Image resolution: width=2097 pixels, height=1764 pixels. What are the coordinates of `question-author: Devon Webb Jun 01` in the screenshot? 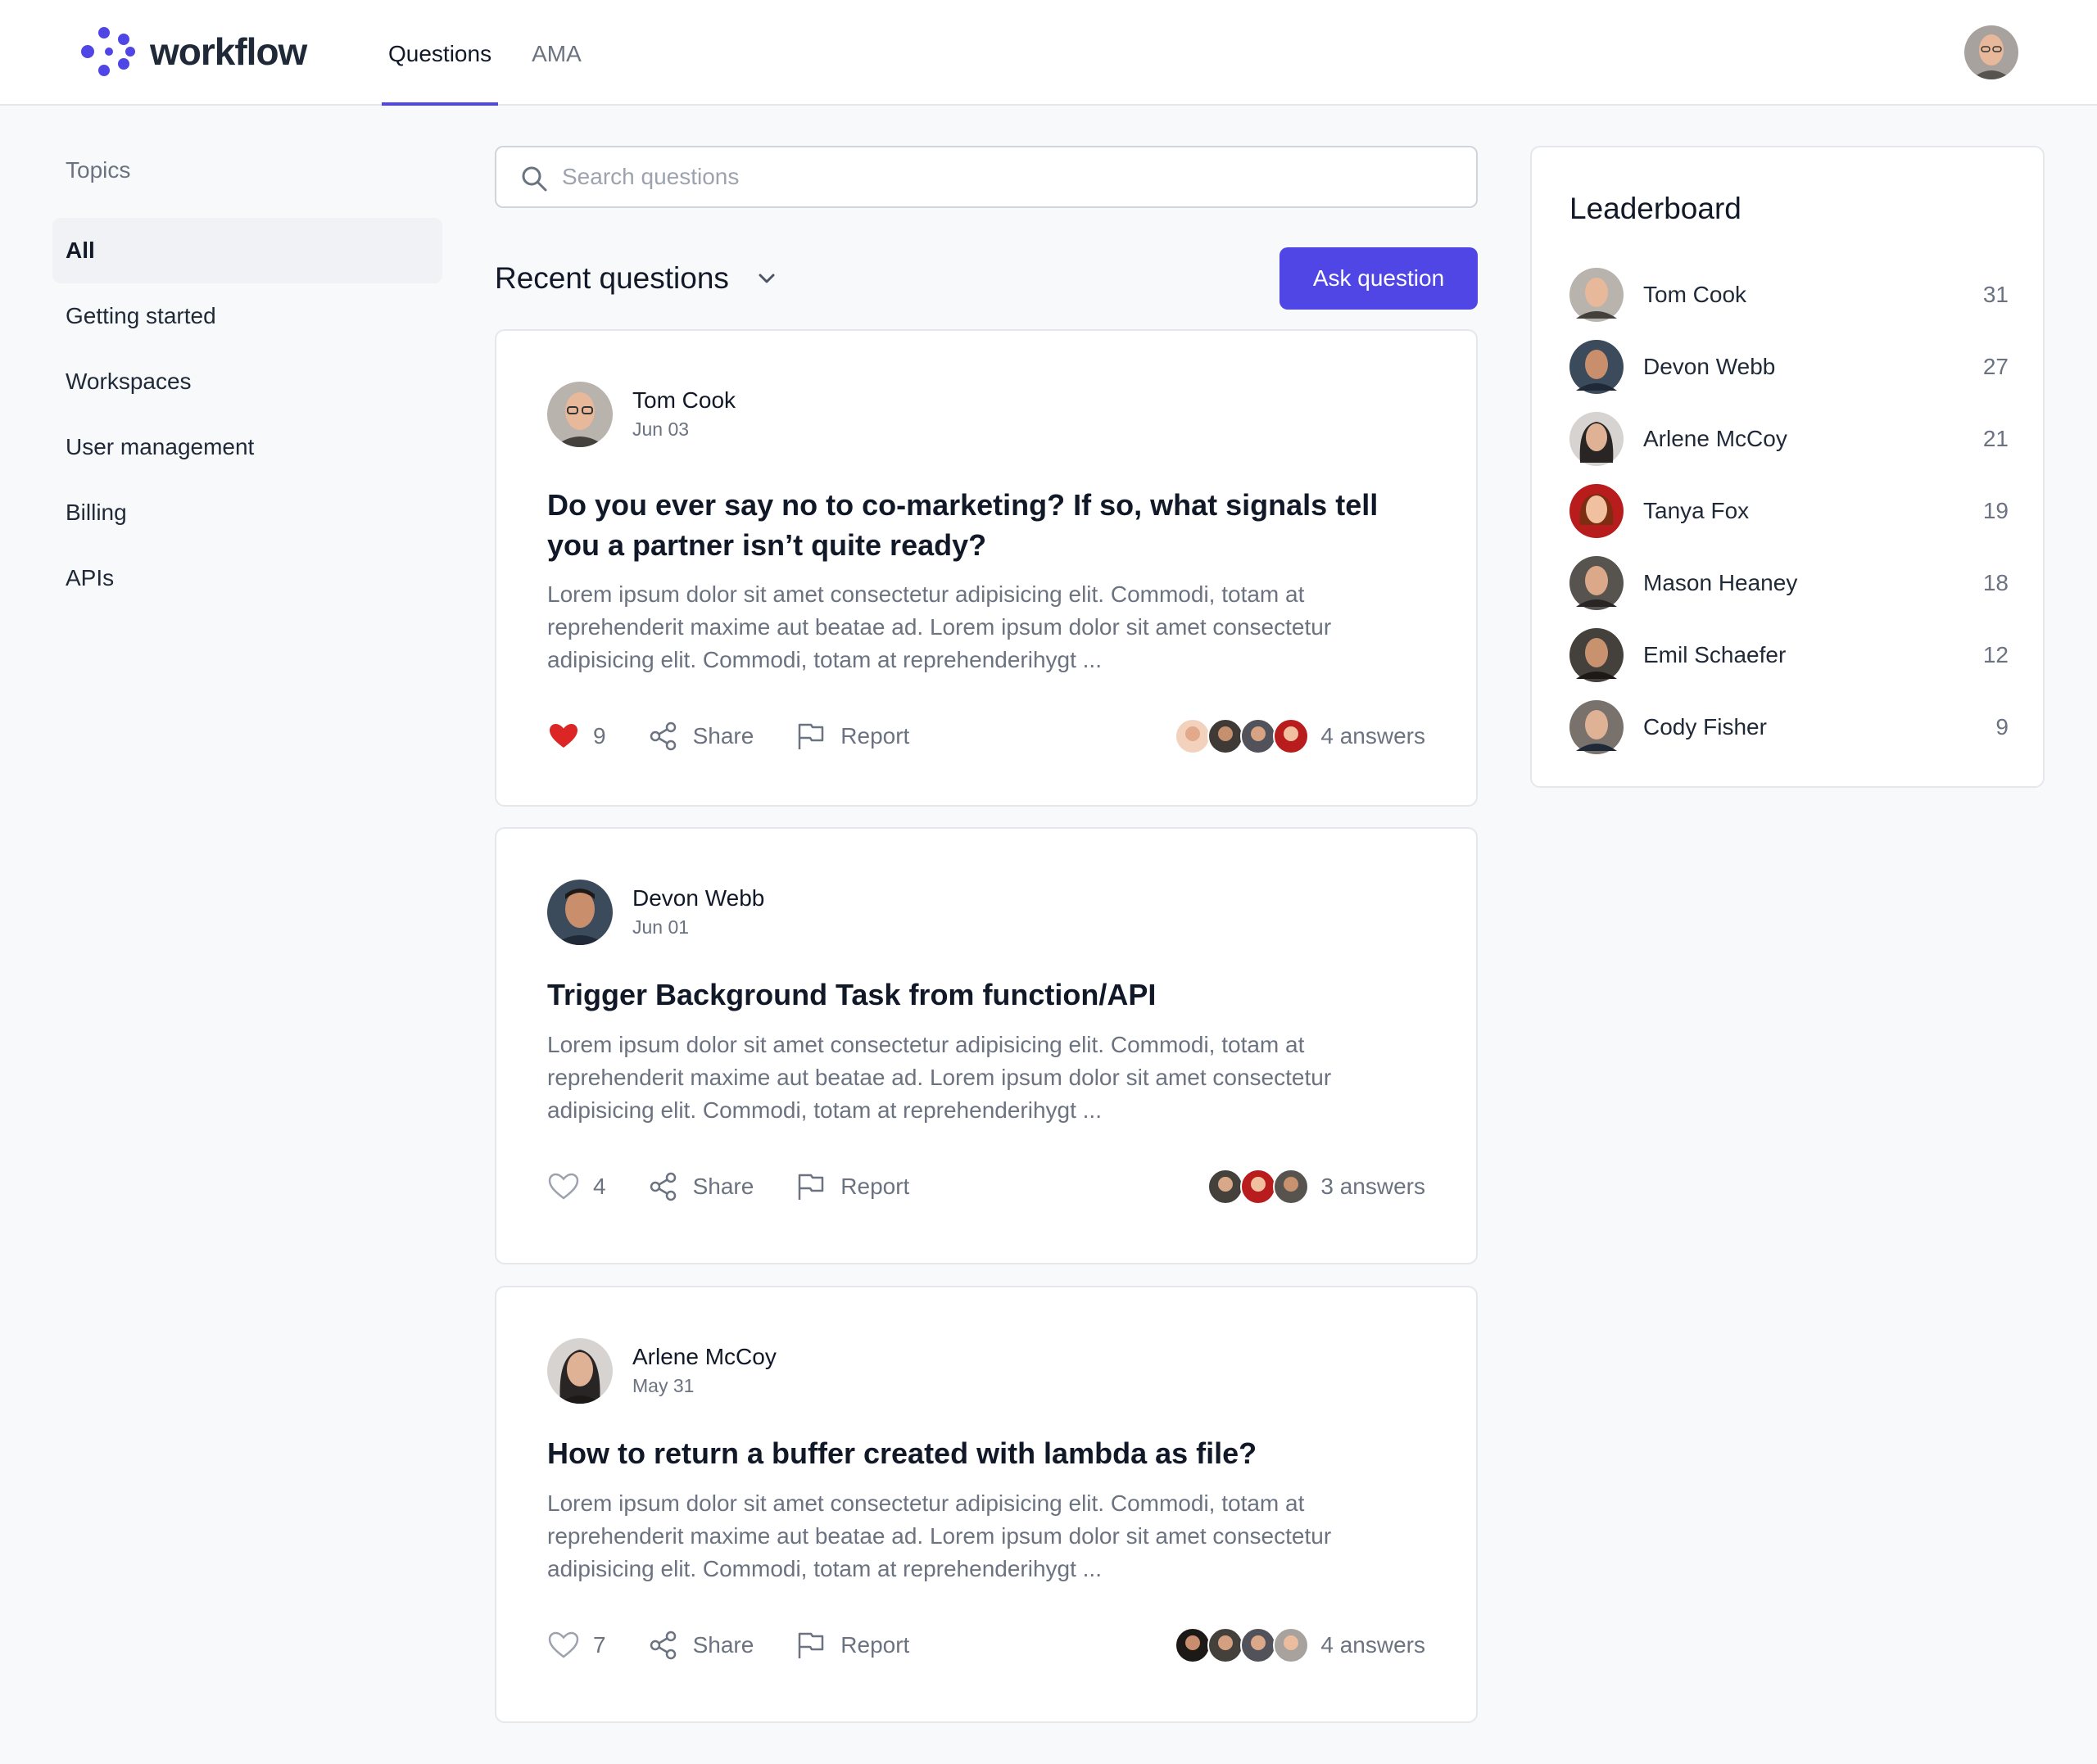 It's located at (655, 912).